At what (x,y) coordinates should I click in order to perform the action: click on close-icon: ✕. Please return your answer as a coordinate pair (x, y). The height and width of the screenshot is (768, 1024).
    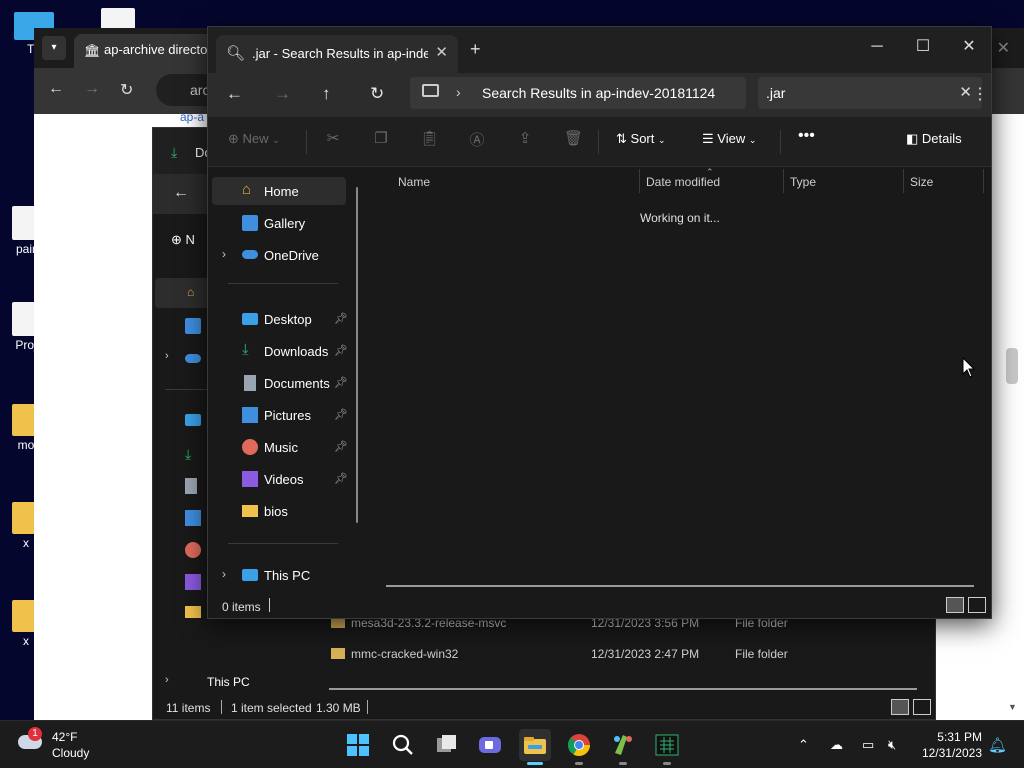
    Looking at the image, I should click on (969, 47).